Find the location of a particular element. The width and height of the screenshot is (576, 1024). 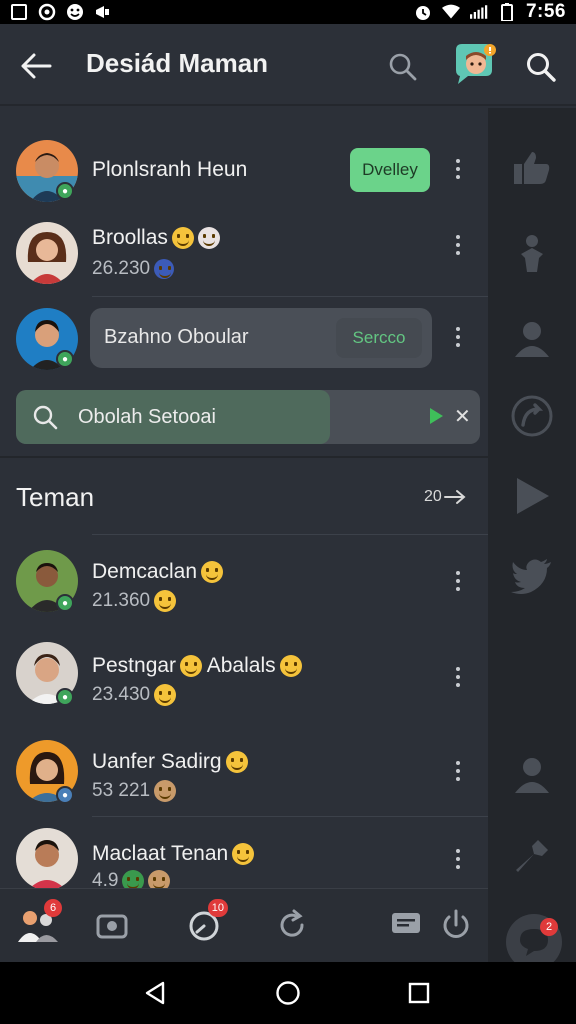

refresh-icon is located at coordinates (292, 923).